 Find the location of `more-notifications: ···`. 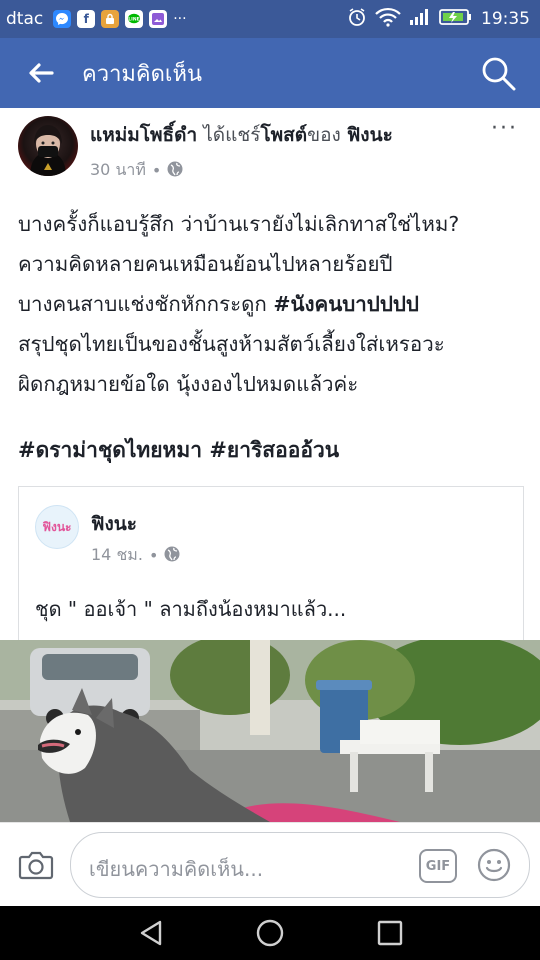

more-notifications: ··· is located at coordinates (180, 19).